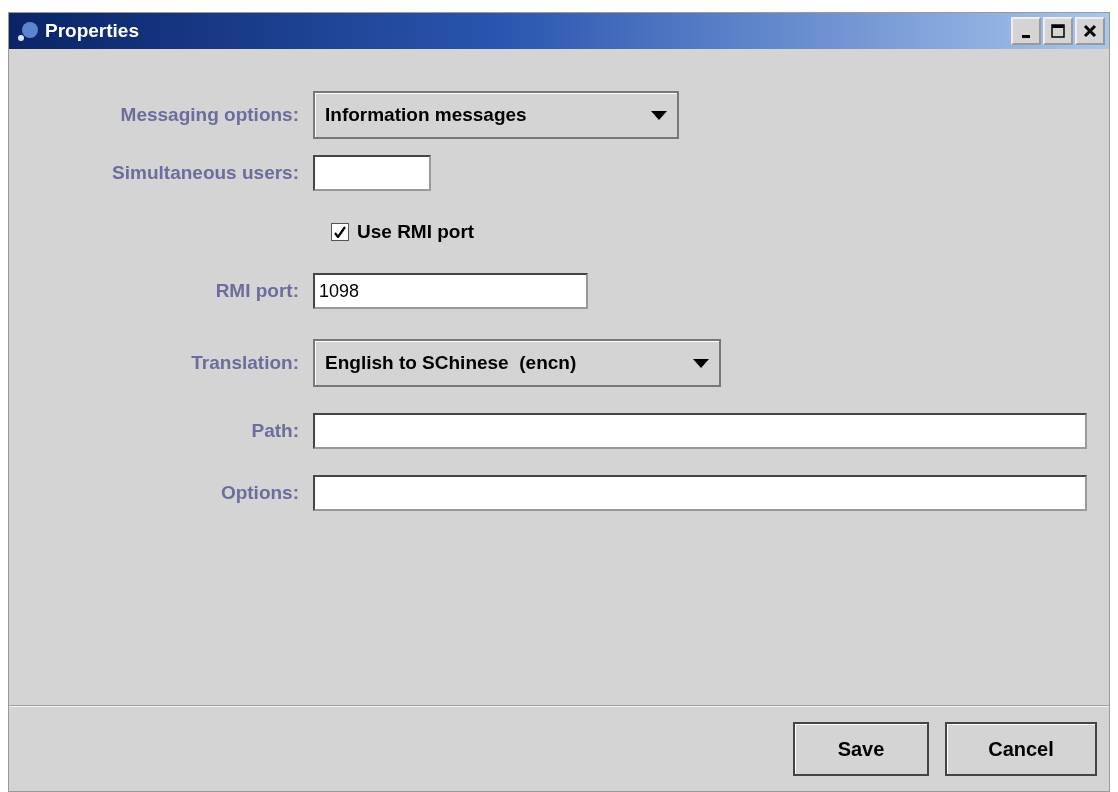  What do you see at coordinates (259, 493) in the screenshot?
I see `field-label: Options:` at bounding box center [259, 493].